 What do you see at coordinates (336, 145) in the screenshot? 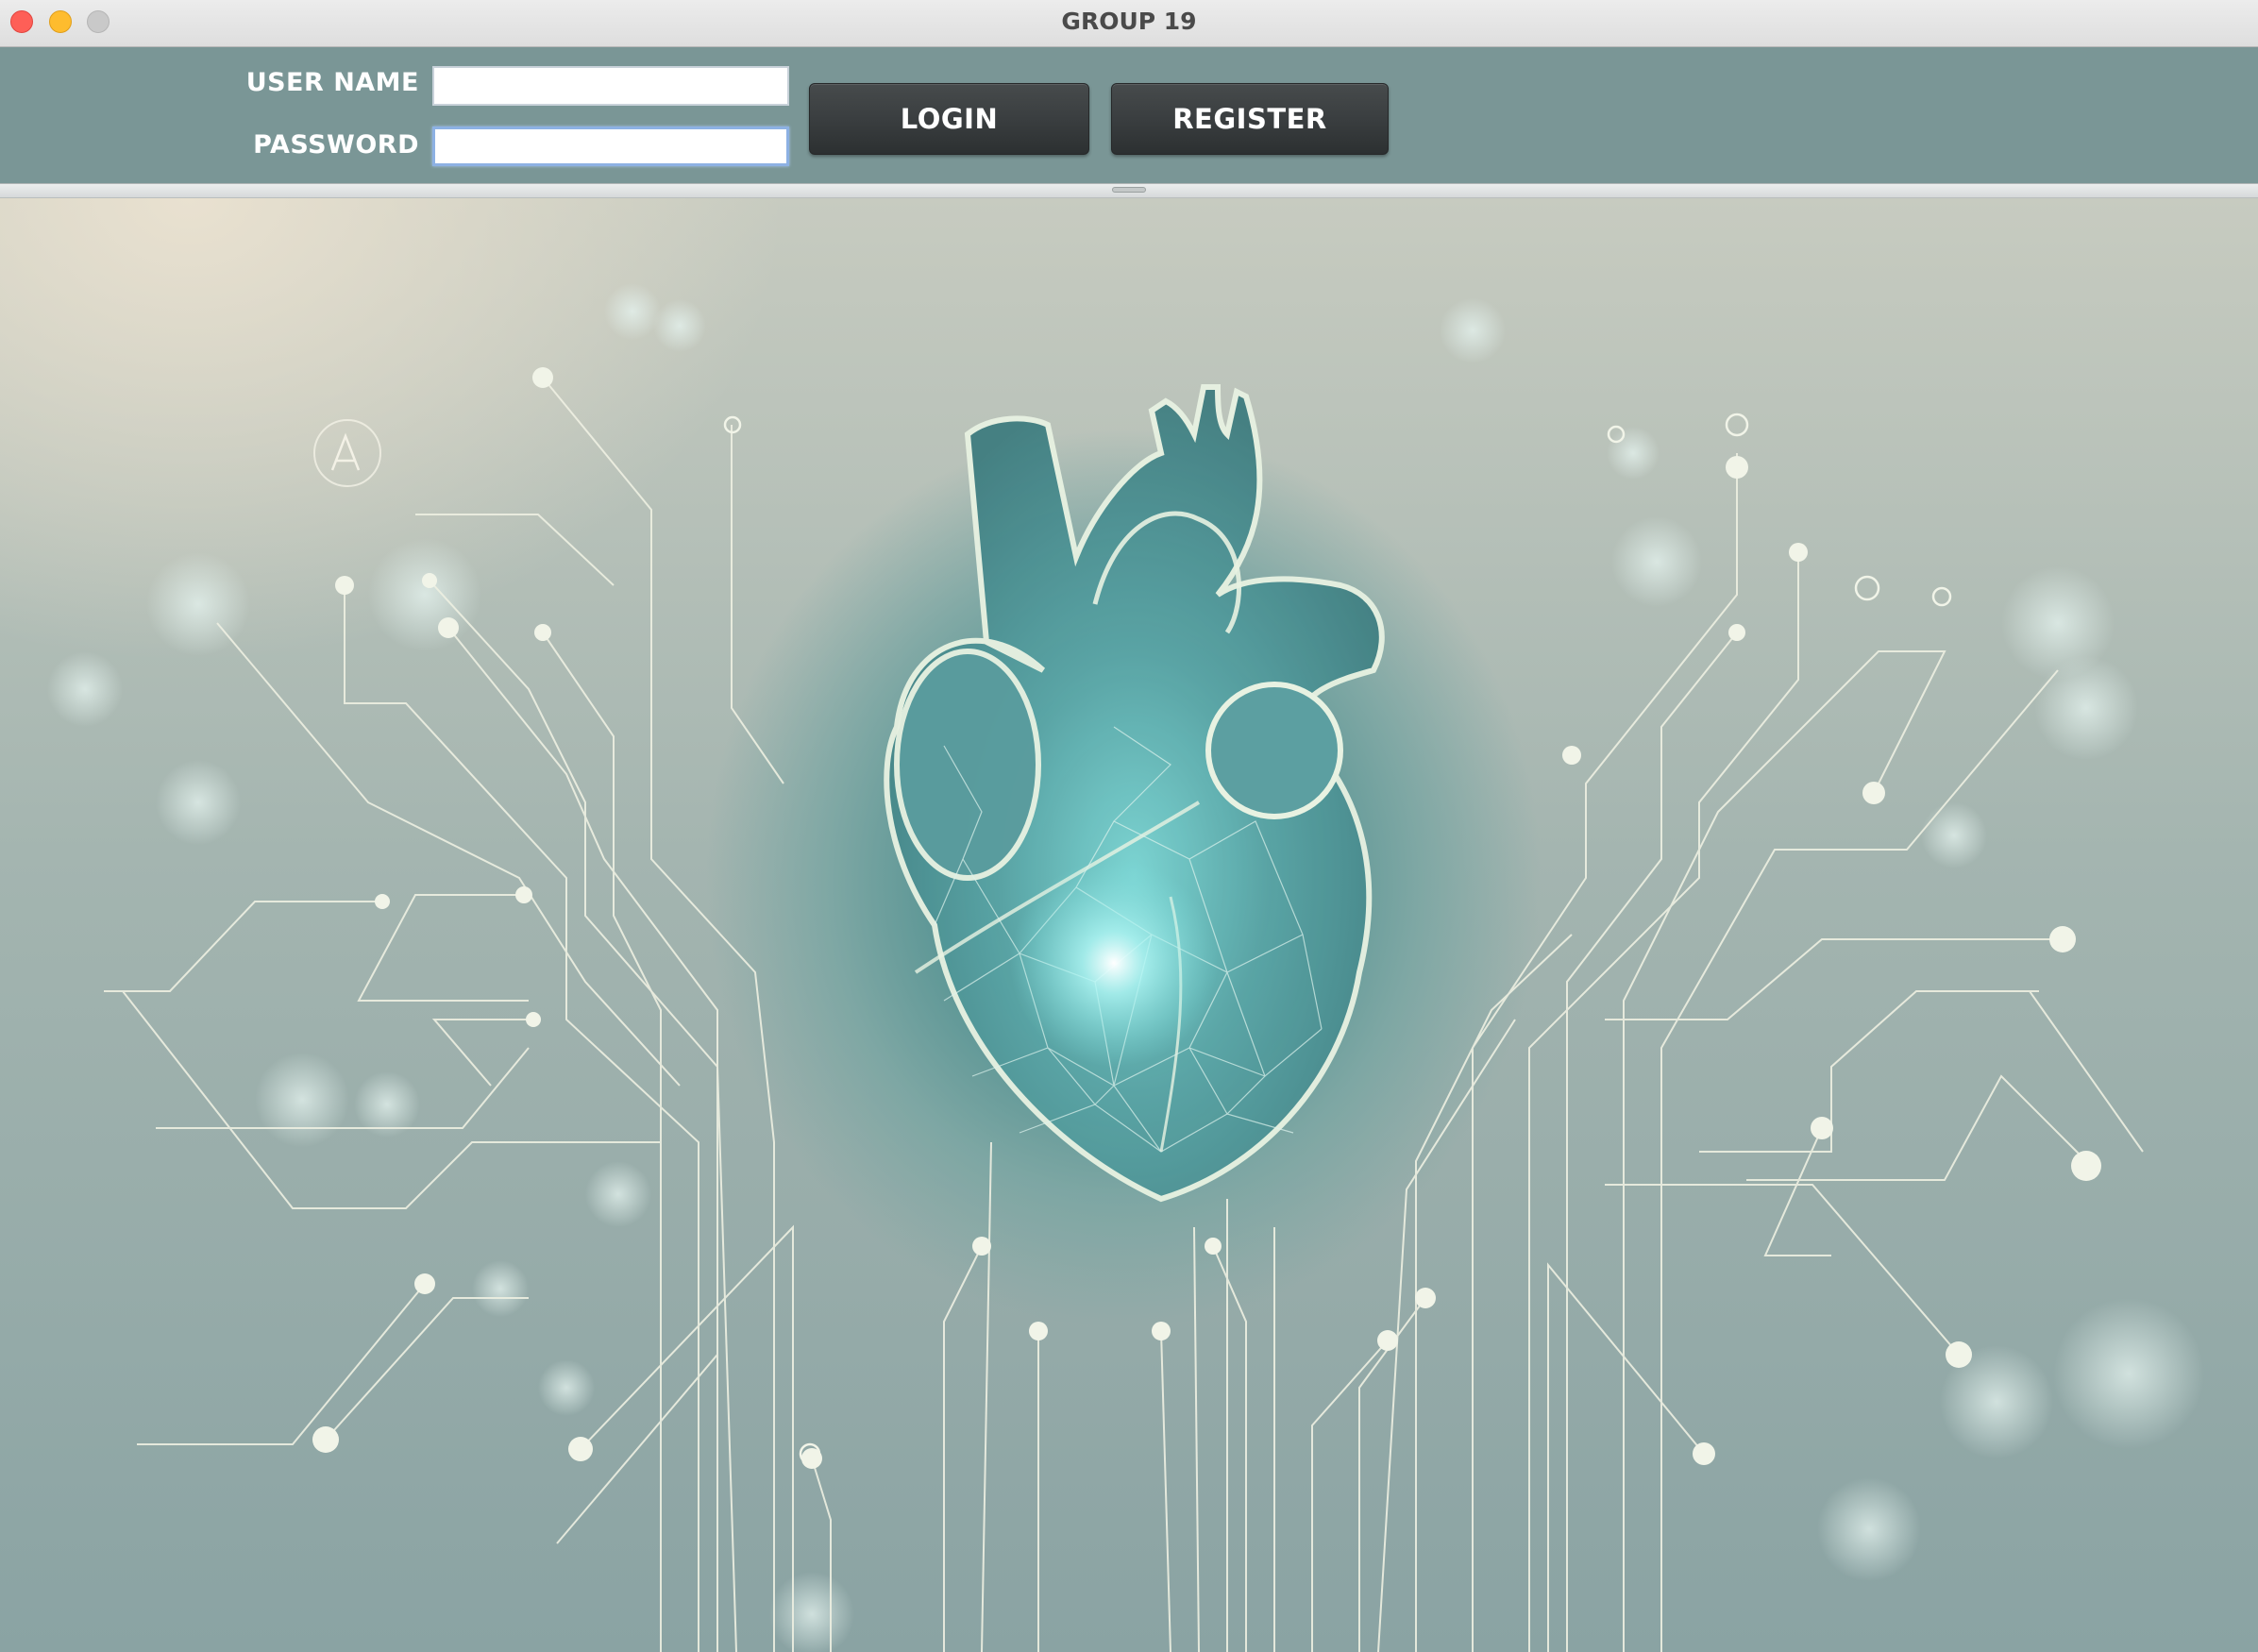
I see `password-label: PASSWORD` at bounding box center [336, 145].